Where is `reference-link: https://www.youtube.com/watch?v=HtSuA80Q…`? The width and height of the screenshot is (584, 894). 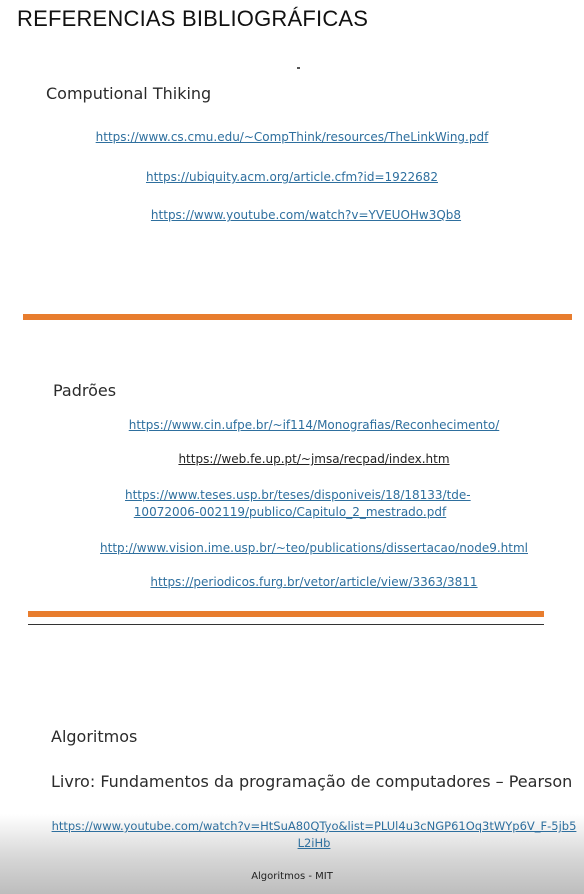
reference-link: https://www.youtube.com/watch?v=HtSuA80Q… is located at coordinates (314, 835).